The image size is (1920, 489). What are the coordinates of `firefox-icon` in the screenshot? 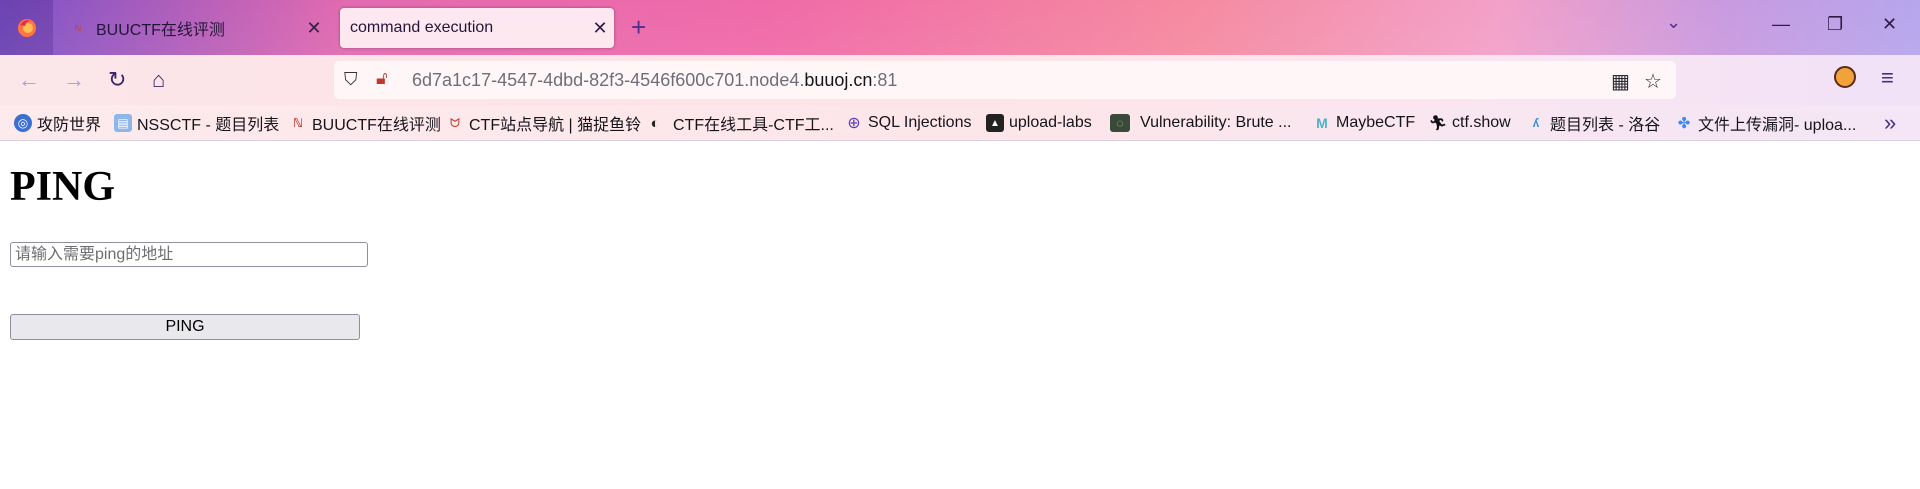 It's located at (26, 27).